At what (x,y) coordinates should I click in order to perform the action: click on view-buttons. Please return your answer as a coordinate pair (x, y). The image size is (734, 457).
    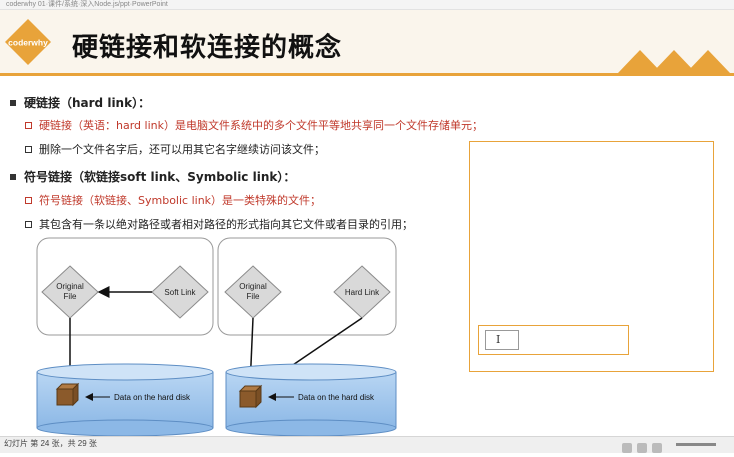
    Looking at the image, I should click on (644, 445).